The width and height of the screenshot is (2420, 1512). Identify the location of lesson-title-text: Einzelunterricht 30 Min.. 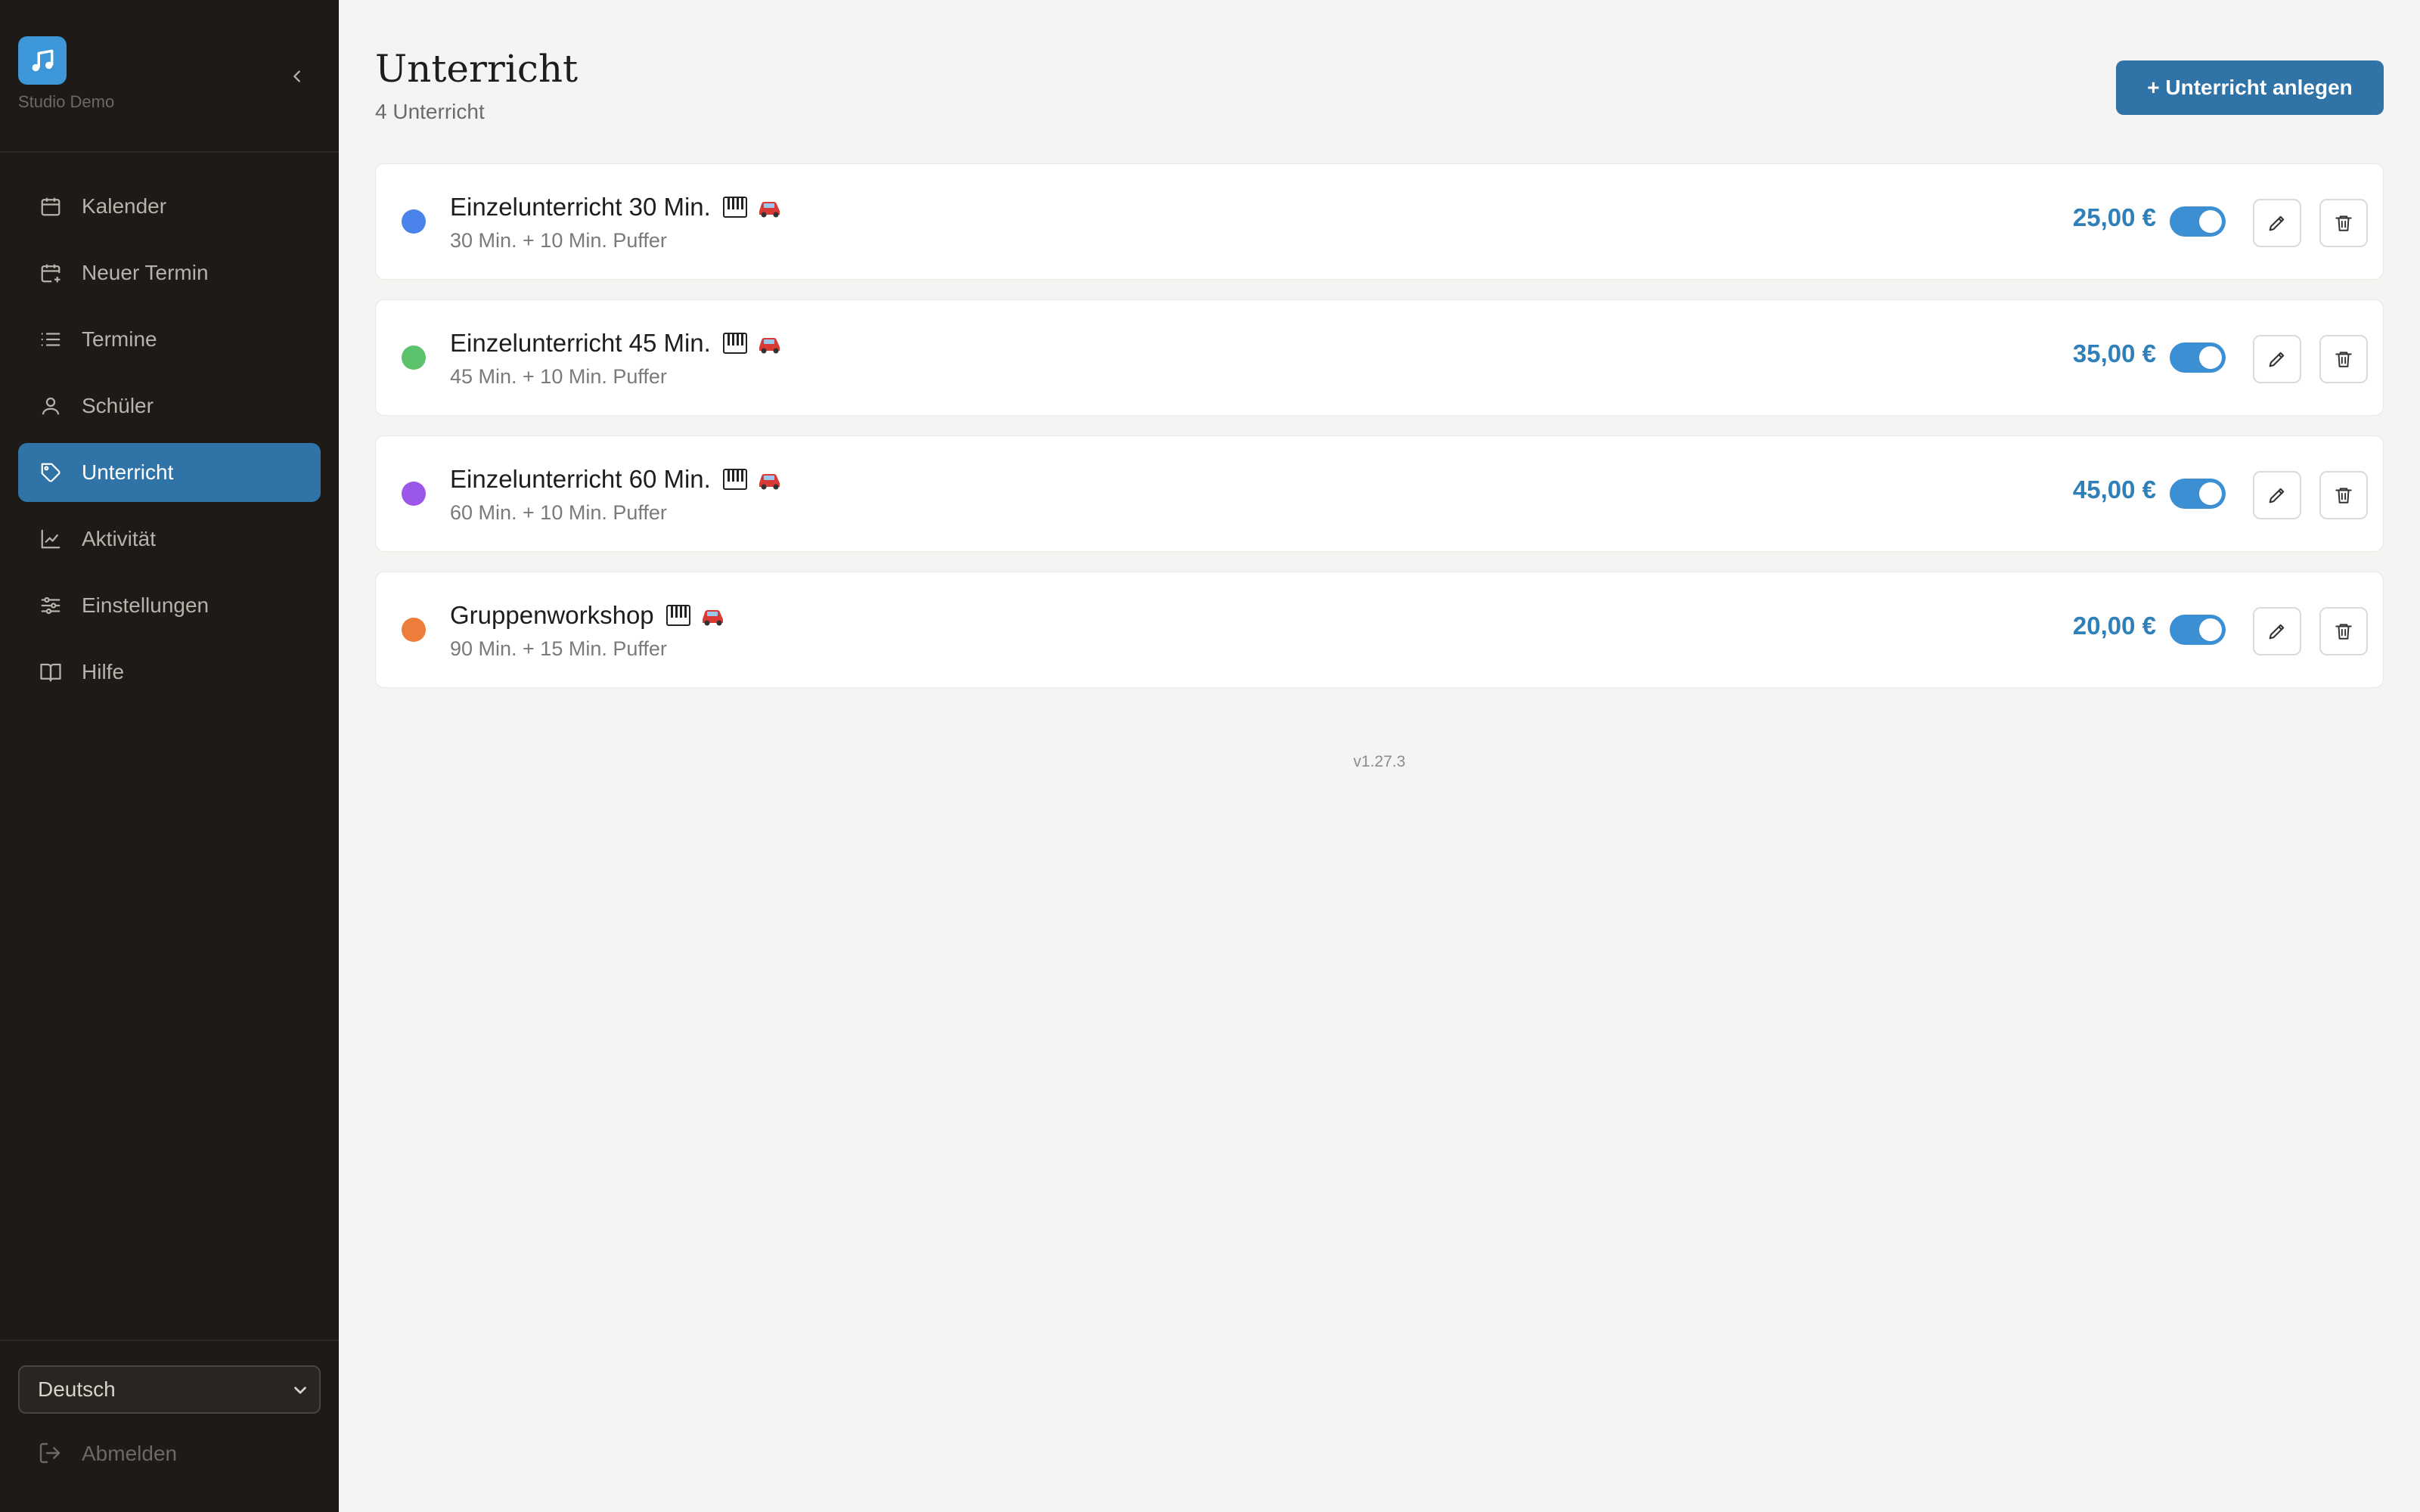
(580, 207).